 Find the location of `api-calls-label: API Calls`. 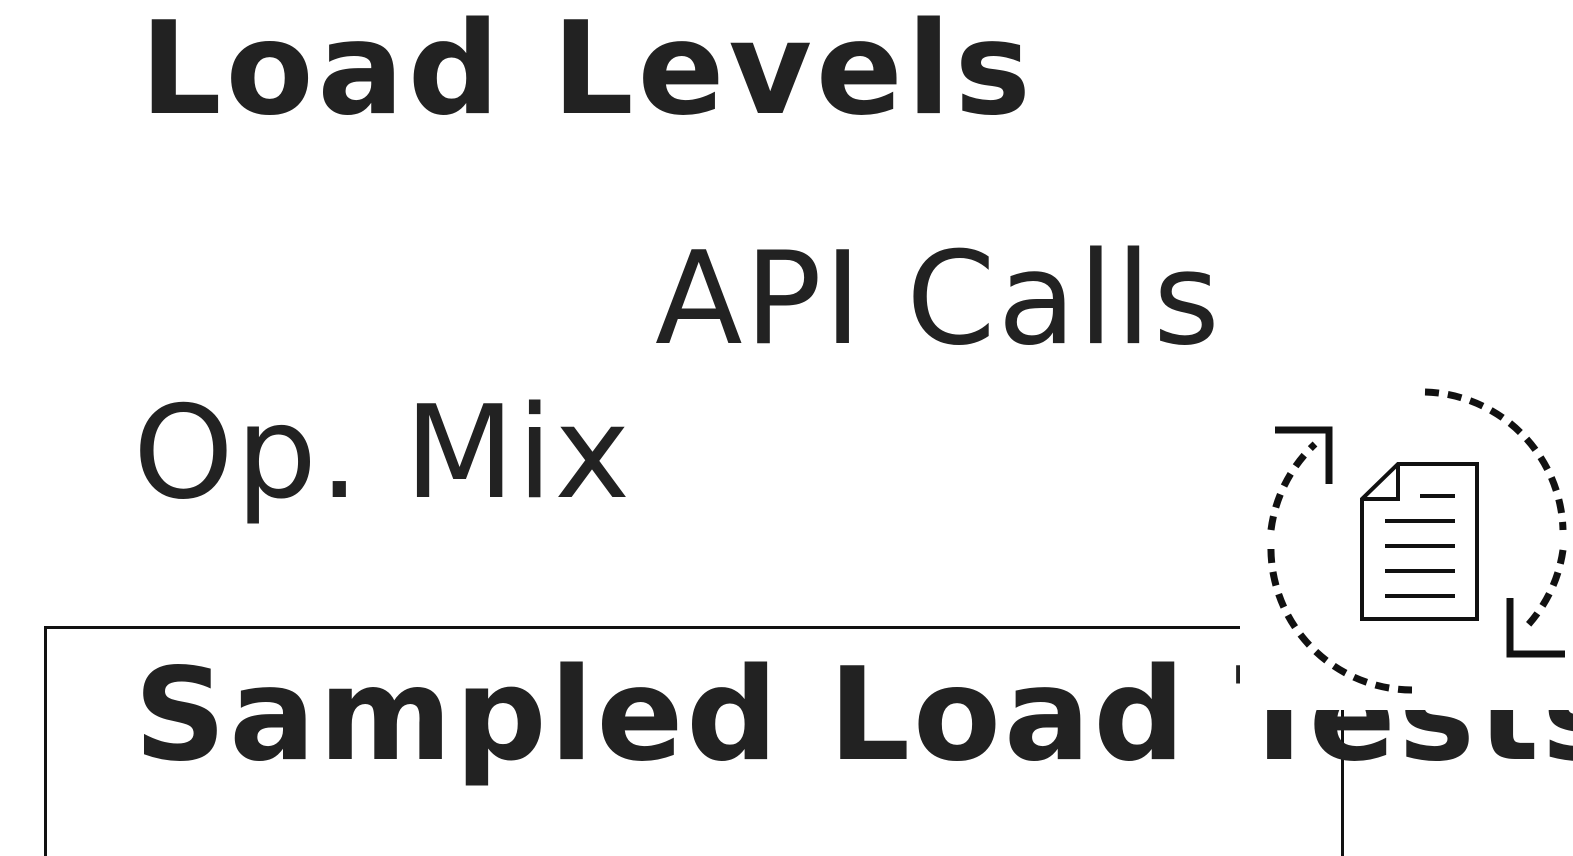

api-calls-label: API Calls is located at coordinates (938, 299).